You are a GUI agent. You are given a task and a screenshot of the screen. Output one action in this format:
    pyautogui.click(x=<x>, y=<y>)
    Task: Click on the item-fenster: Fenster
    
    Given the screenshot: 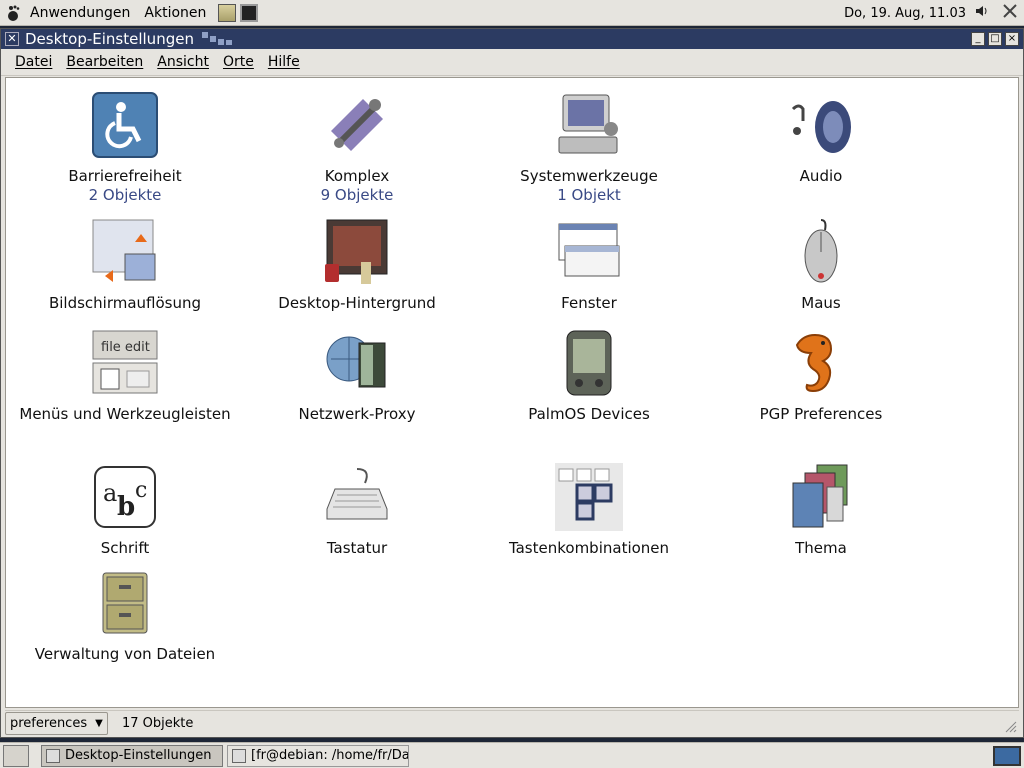 What is the action you would take?
    pyautogui.click(x=589, y=265)
    